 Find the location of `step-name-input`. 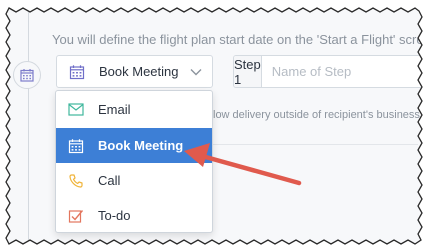

step-name-input is located at coordinates (341, 71).